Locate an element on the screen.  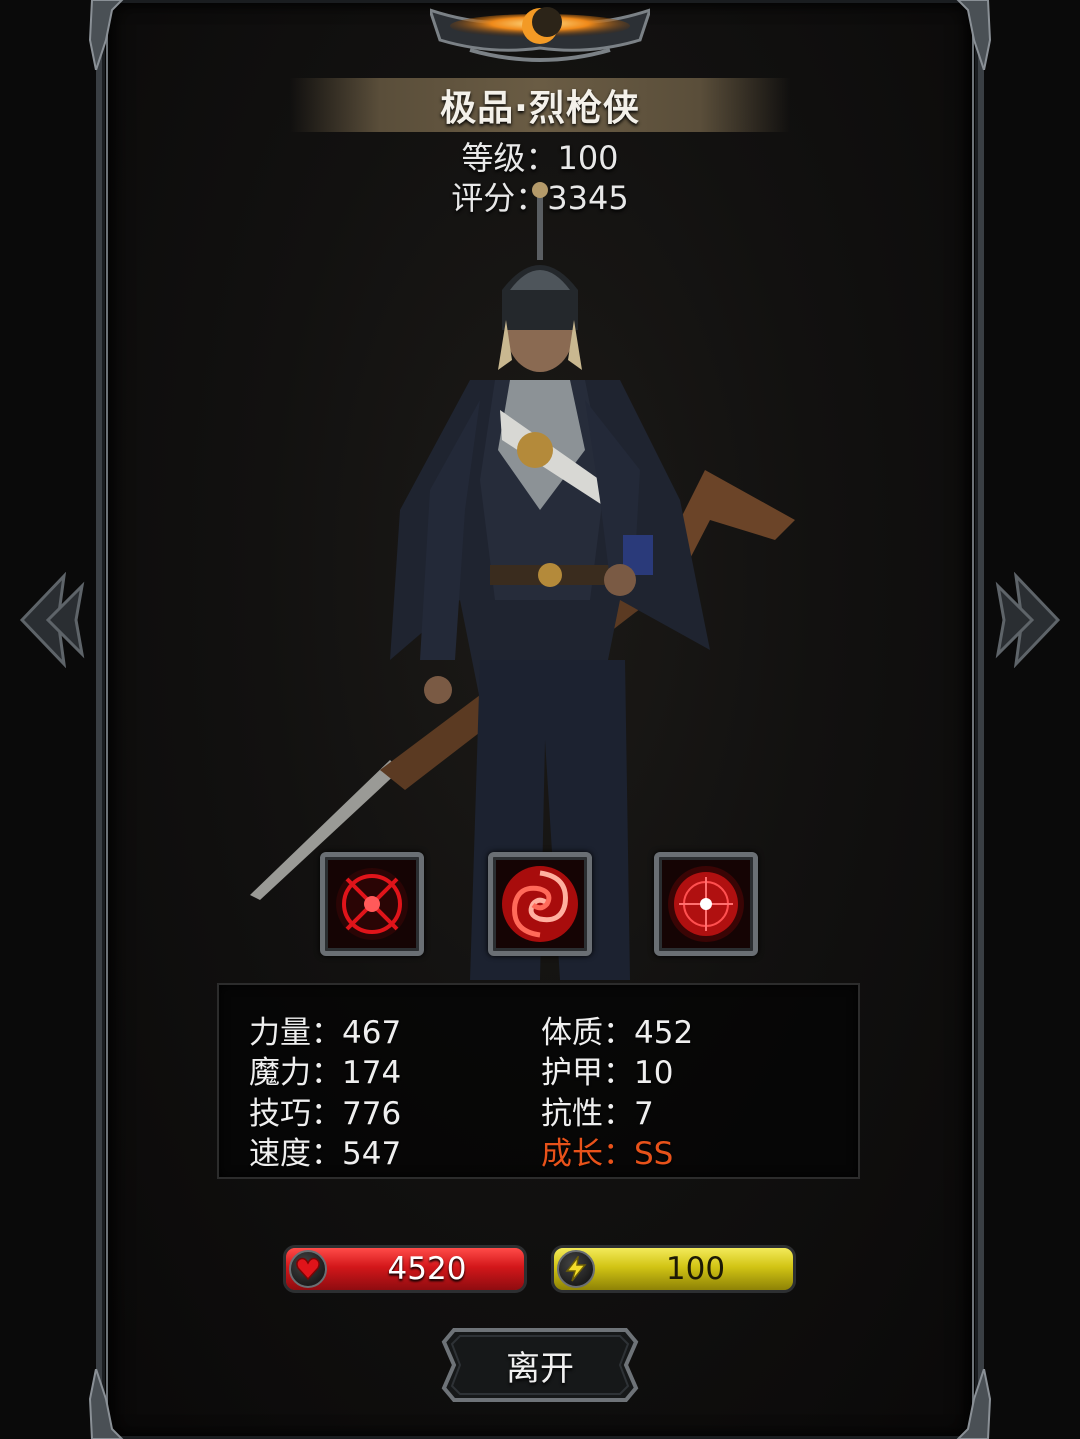
chevron-right-icon is located at coordinates (1028, 620).